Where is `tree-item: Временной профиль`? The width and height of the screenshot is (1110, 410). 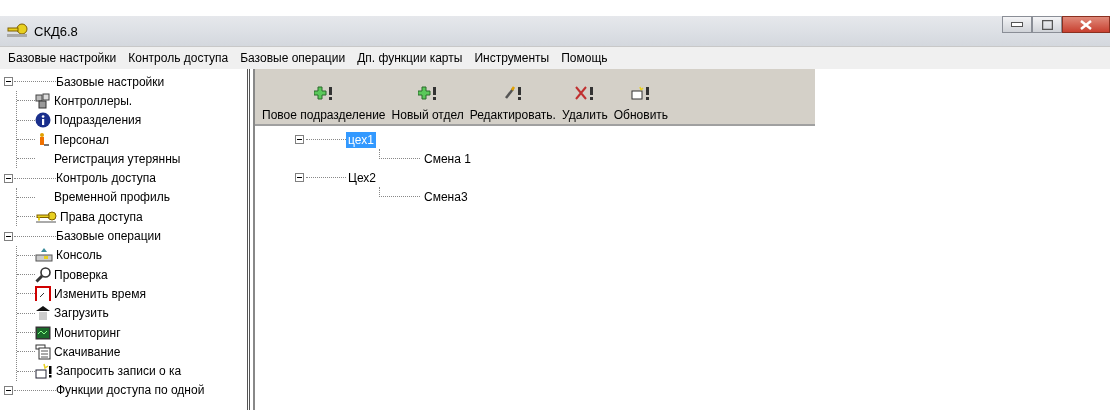
tree-item: Временной профиль is located at coordinates (112, 197).